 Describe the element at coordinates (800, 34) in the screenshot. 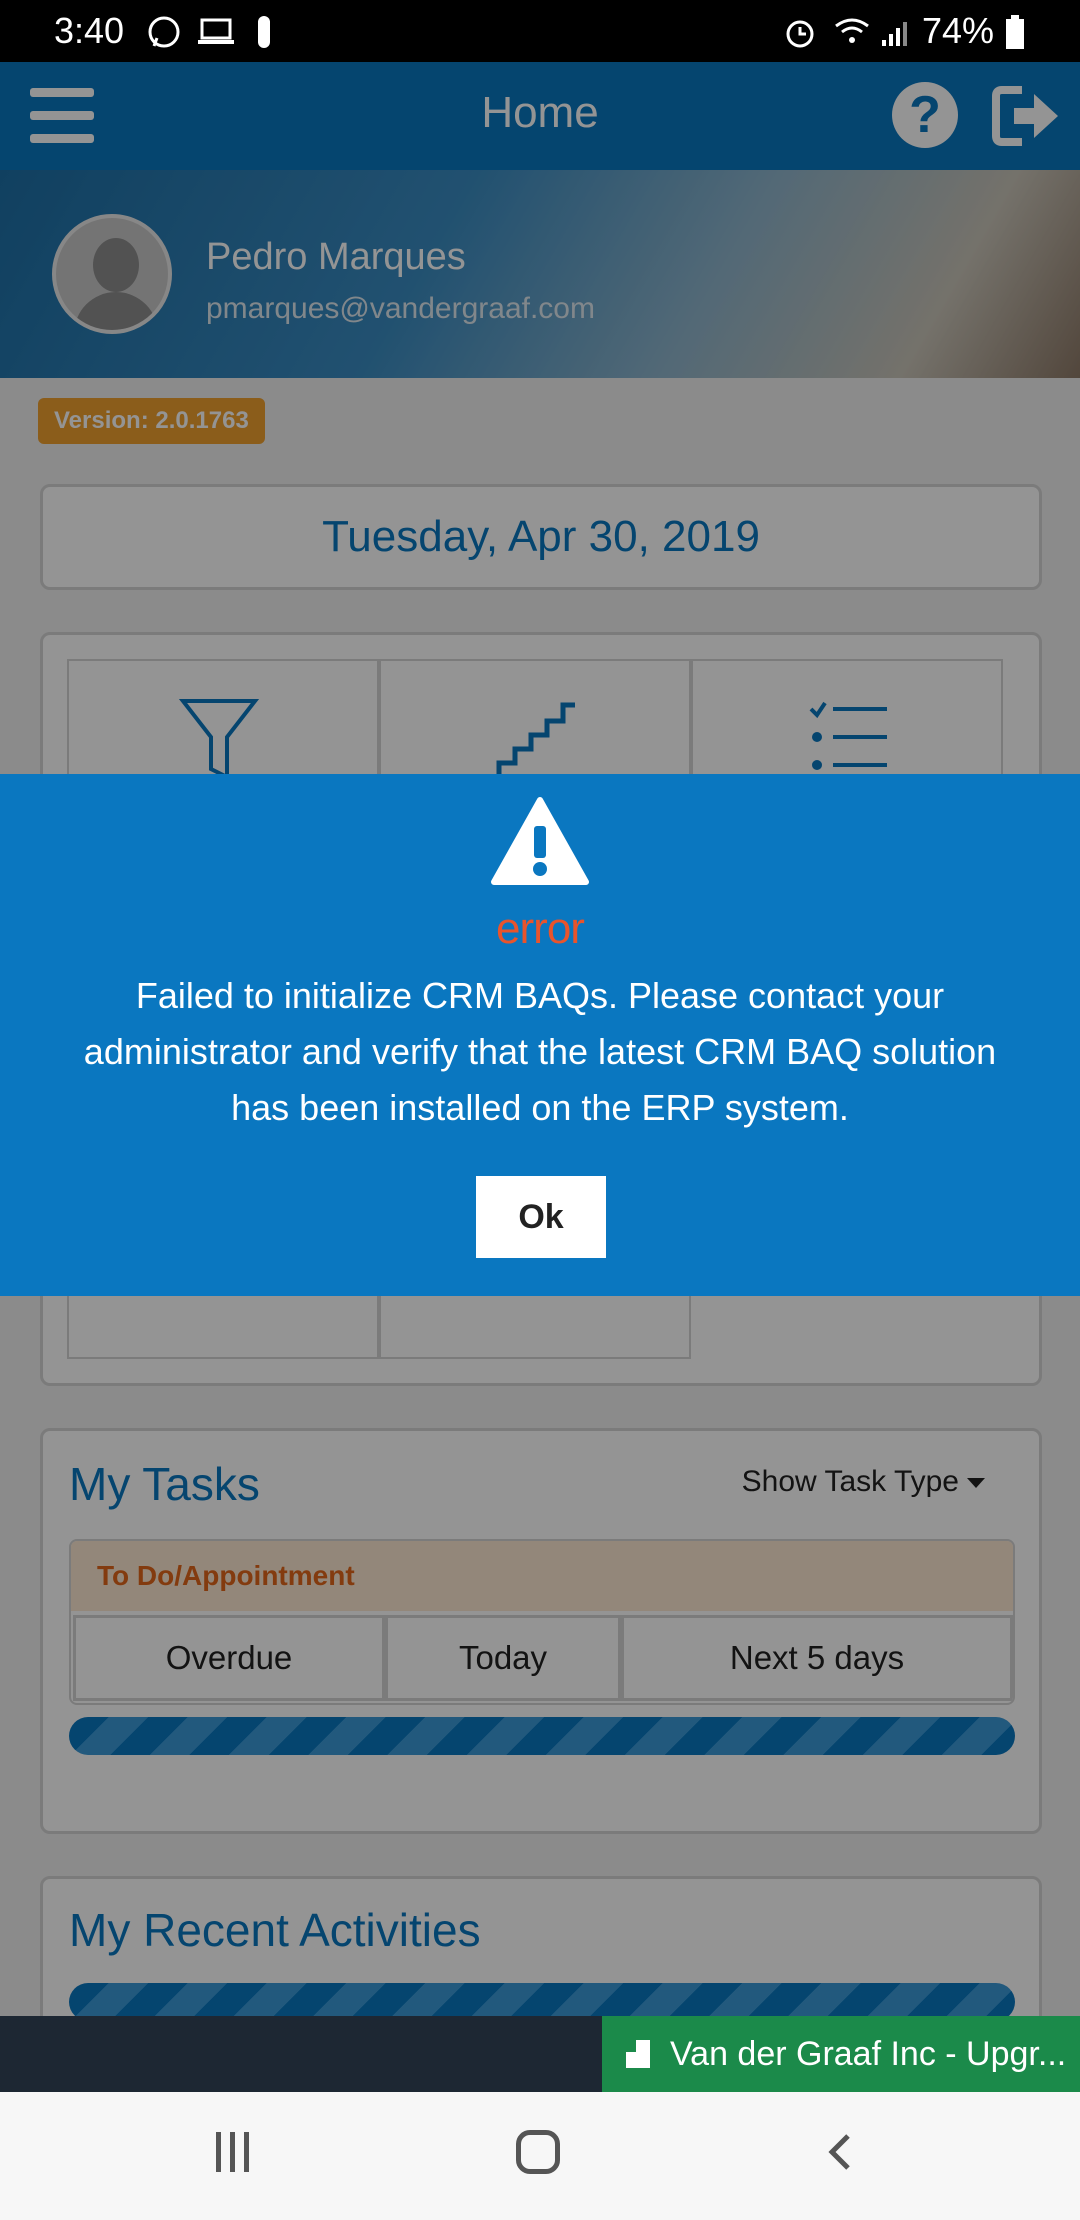

I see `alarm-icon` at that location.